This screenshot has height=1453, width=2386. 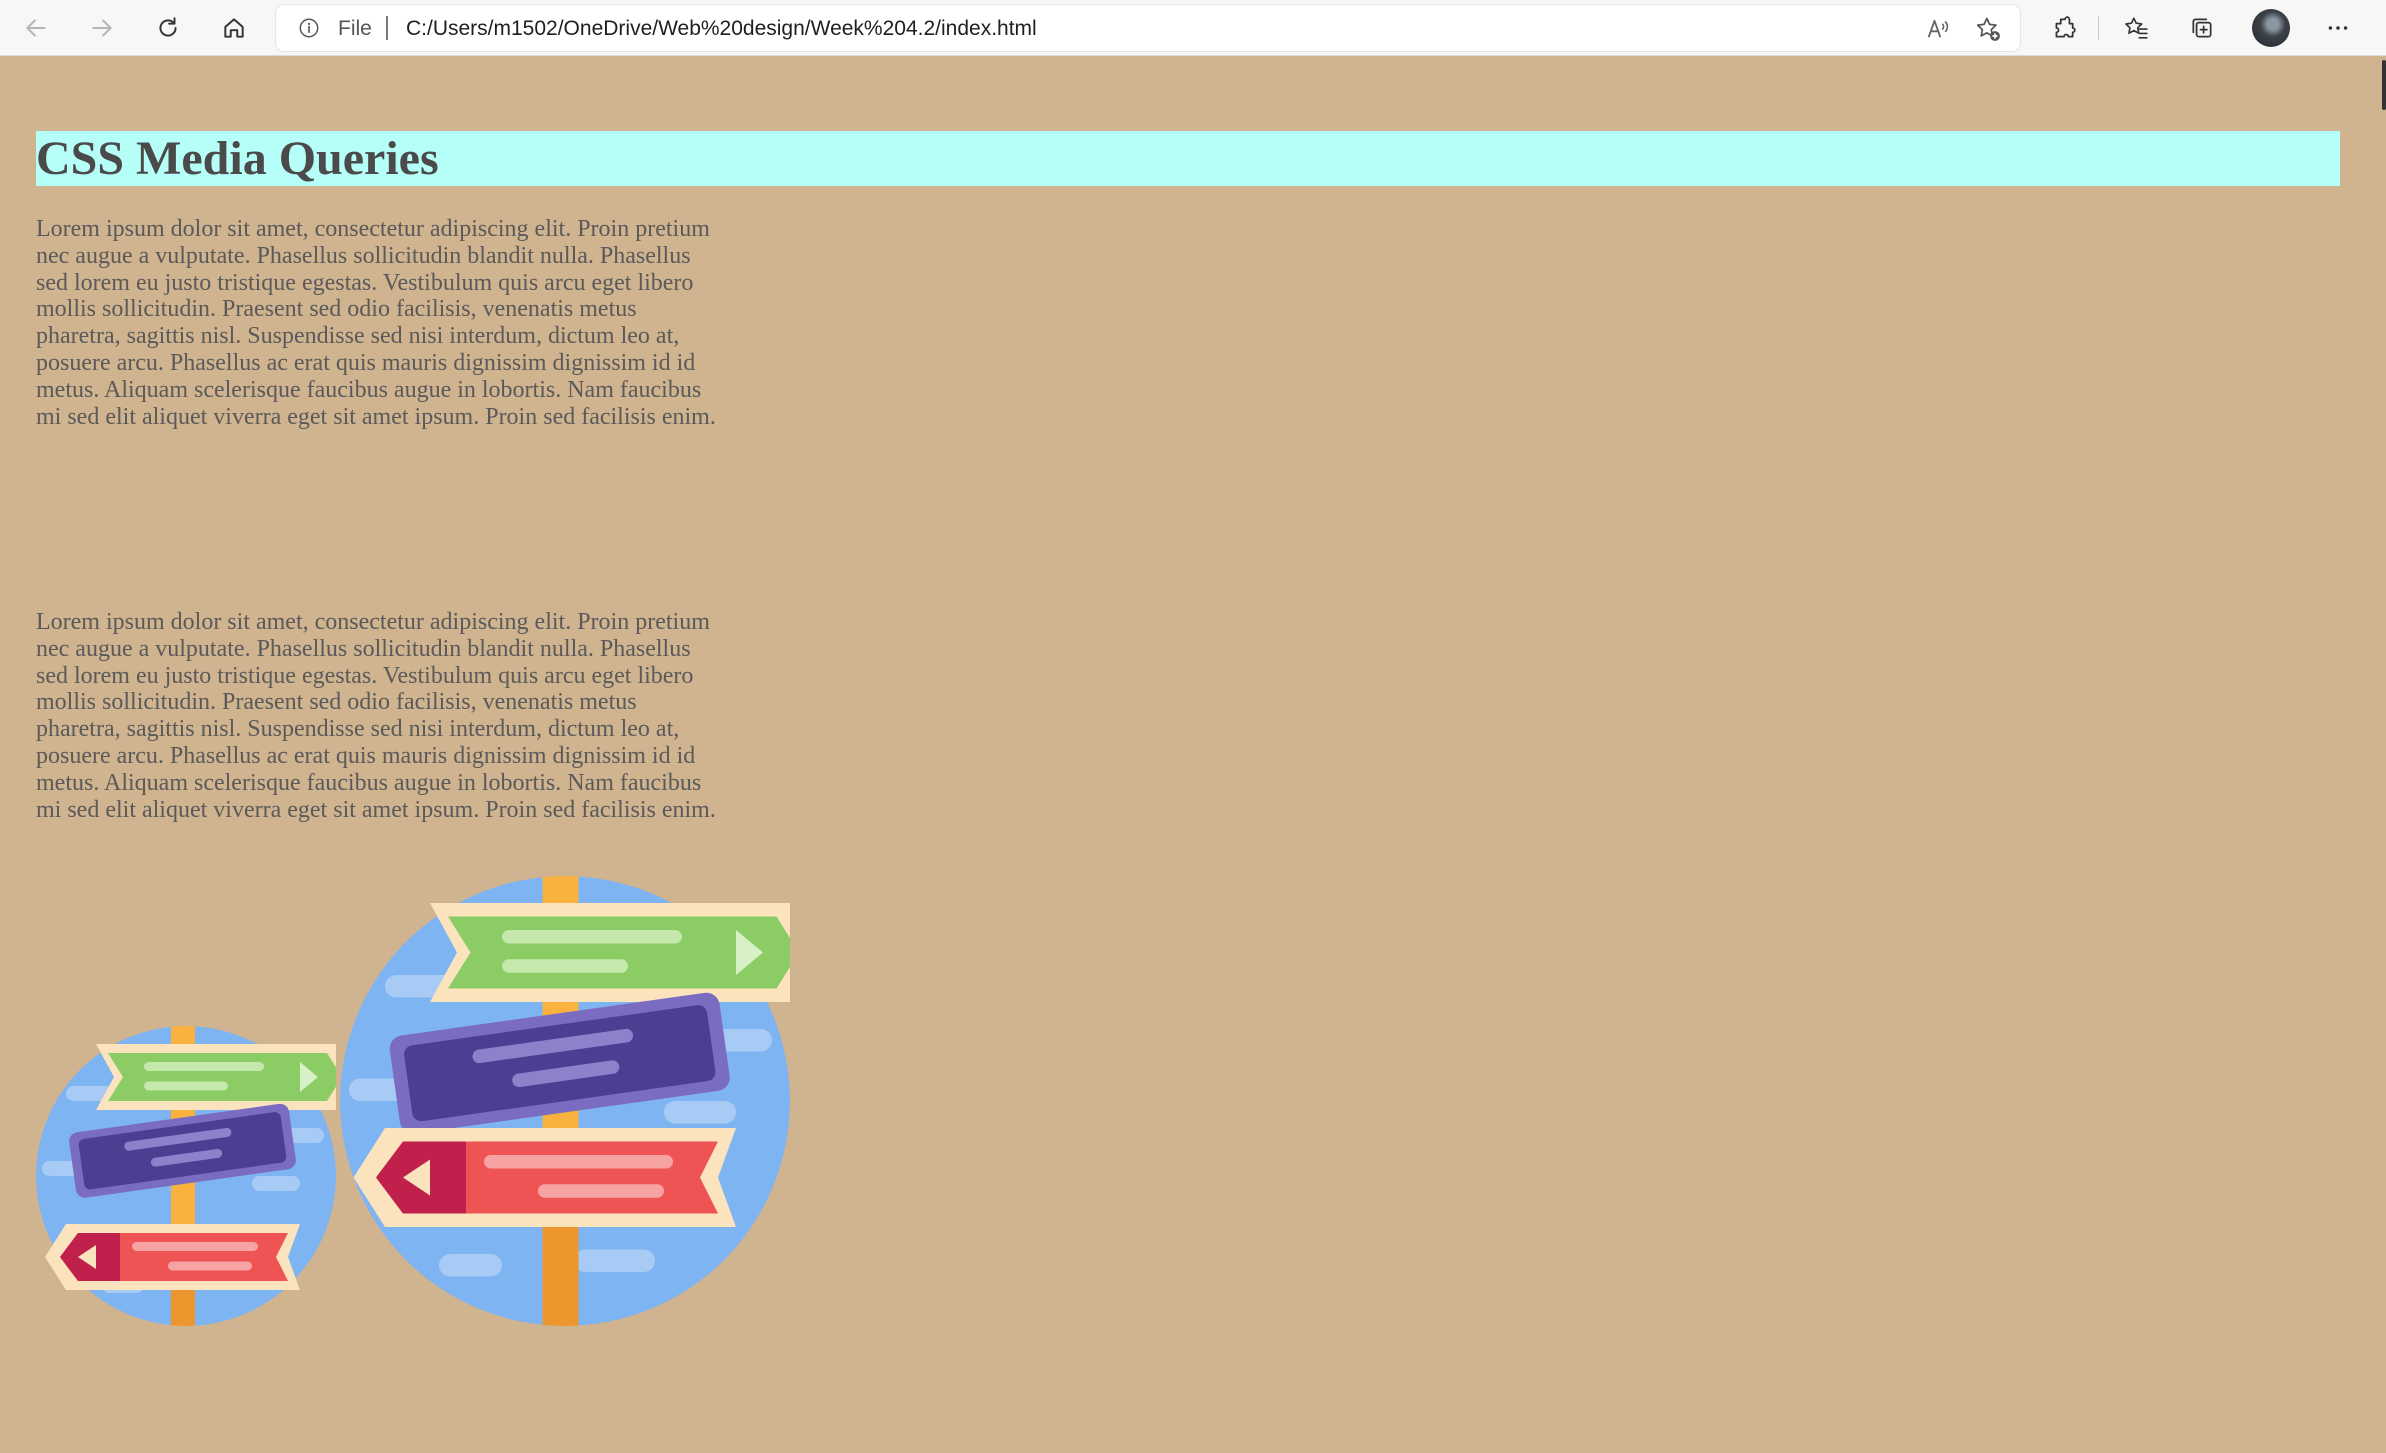 I want to click on more-icon, so click(x=2338, y=28).